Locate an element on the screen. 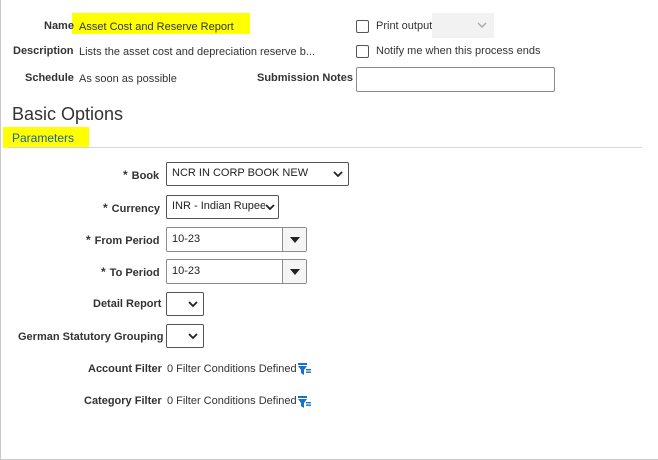  from-period-dropdown-button is located at coordinates (294, 239).